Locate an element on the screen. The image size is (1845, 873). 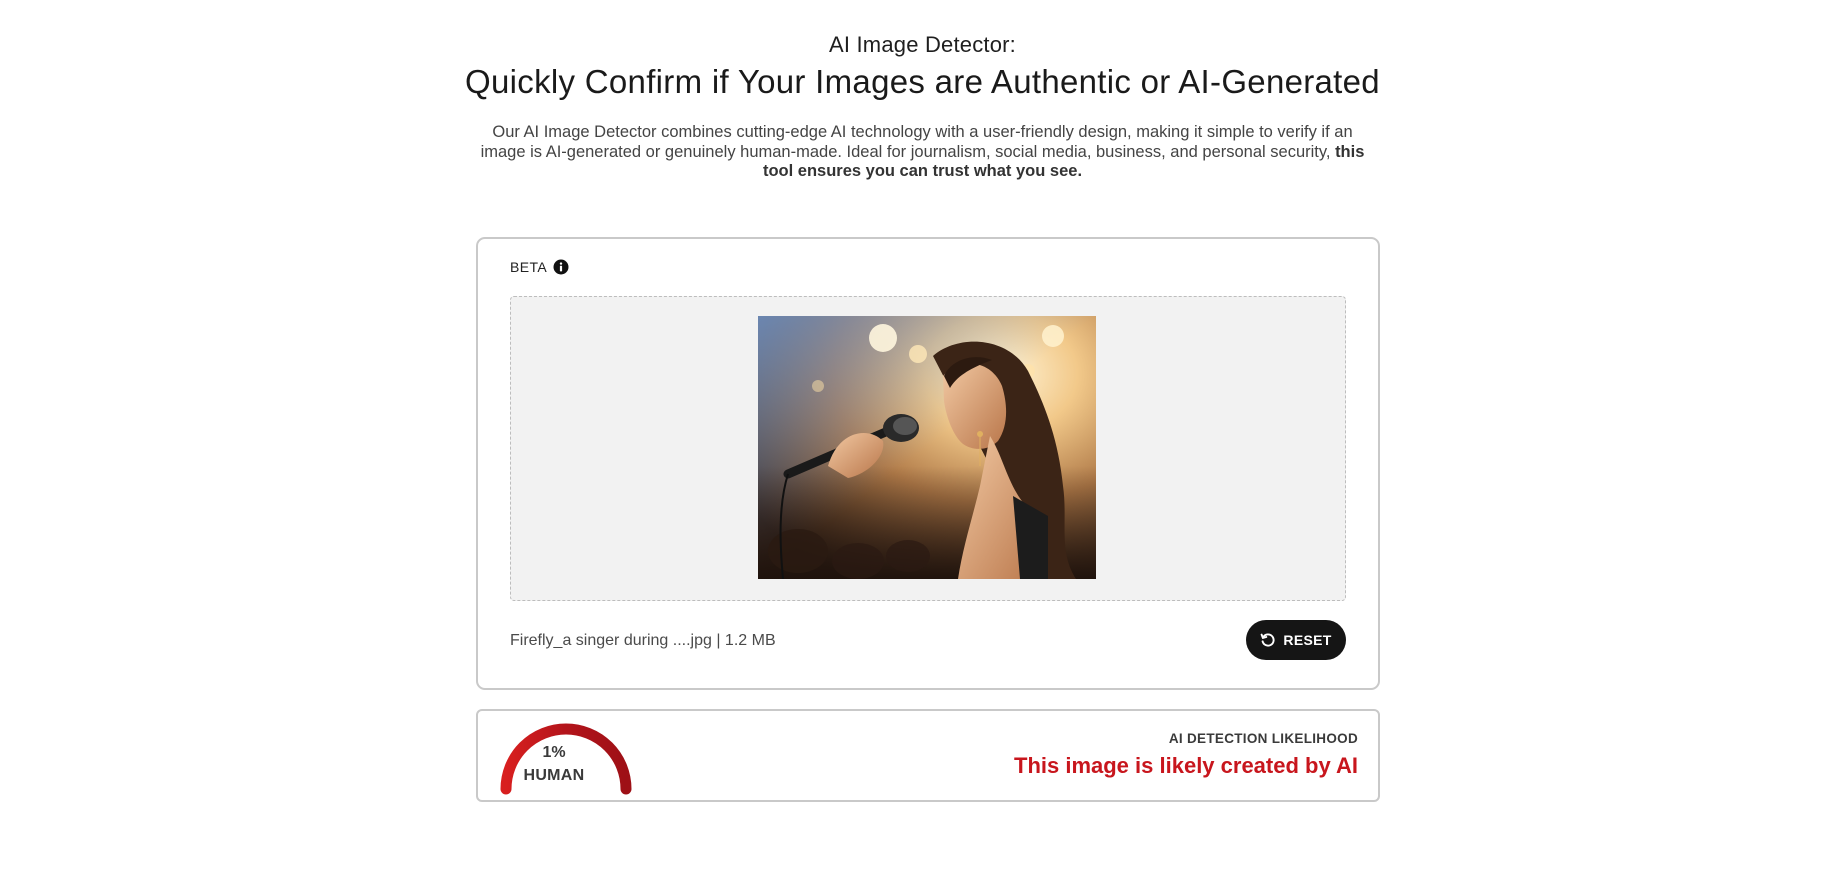
uploaded-image-preview is located at coordinates (927, 447).